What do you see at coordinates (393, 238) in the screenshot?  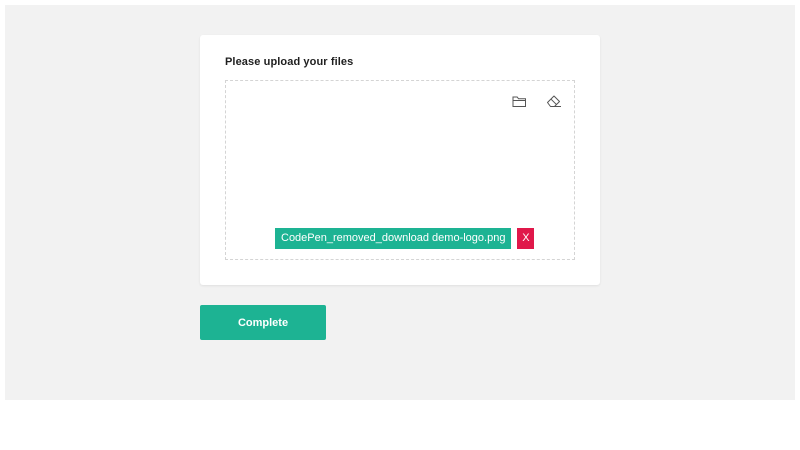 I see `file-name-tag: CodePen_removed_download demo-logo.png` at bounding box center [393, 238].